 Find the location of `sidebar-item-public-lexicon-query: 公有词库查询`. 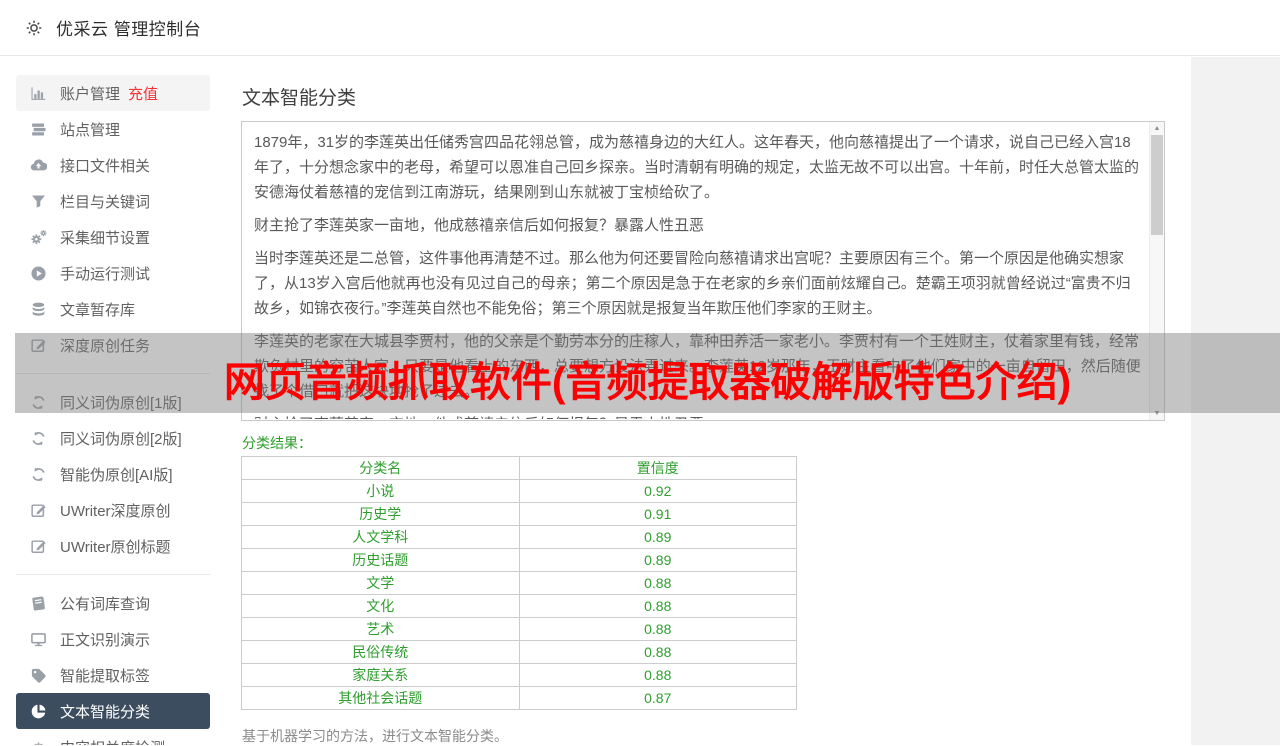

sidebar-item-public-lexicon-query: 公有词库查询 is located at coordinates (113, 603).